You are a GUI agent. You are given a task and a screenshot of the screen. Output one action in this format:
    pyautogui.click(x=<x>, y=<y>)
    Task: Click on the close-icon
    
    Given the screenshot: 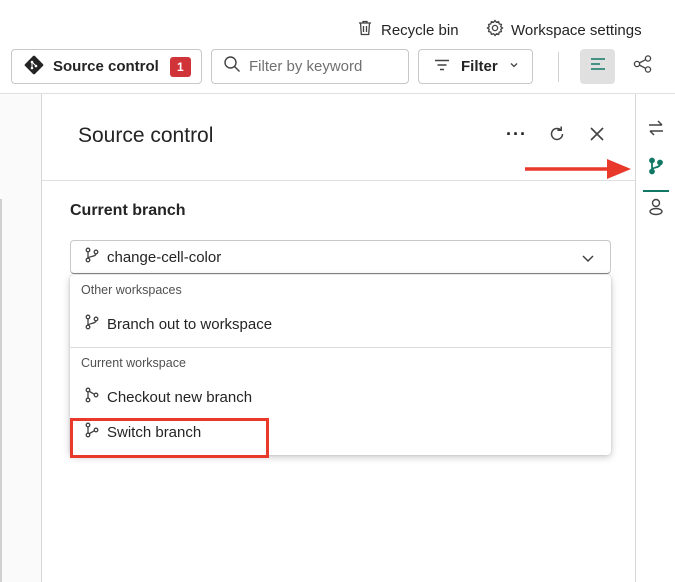 What is the action you would take?
    pyautogui.click(x=597, y=137)
    